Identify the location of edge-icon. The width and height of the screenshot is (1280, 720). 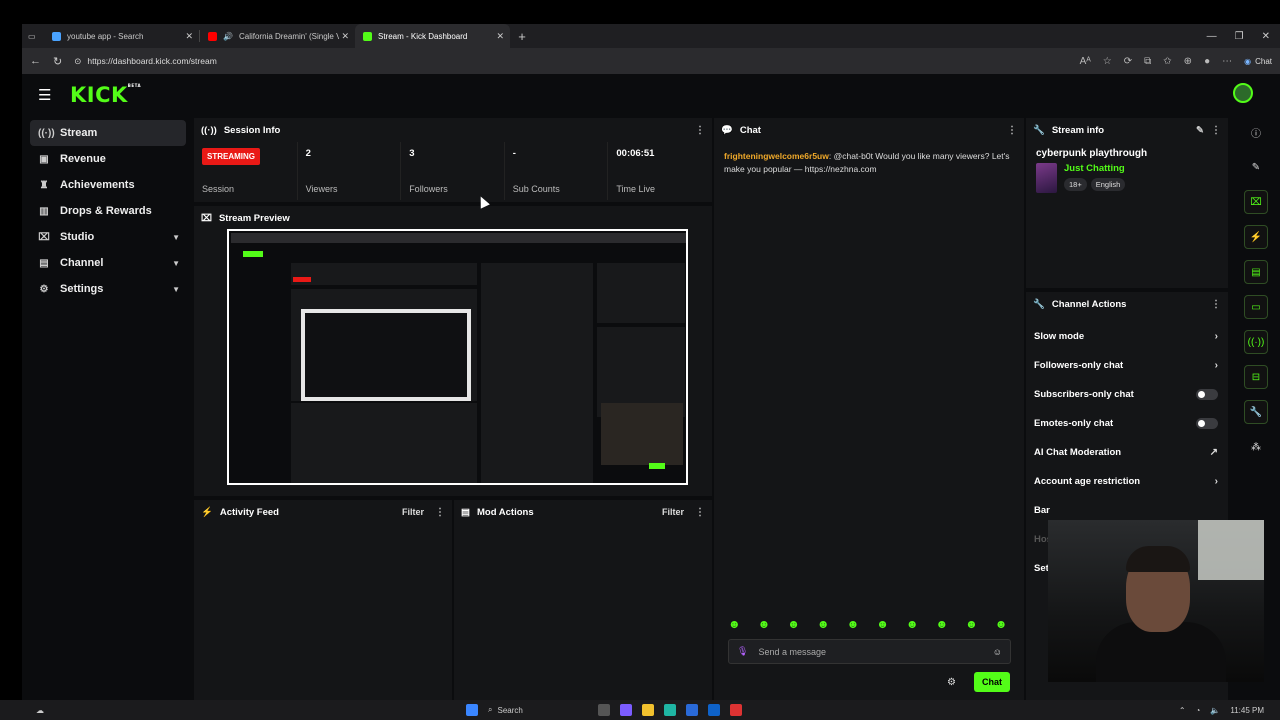
(670, 710).